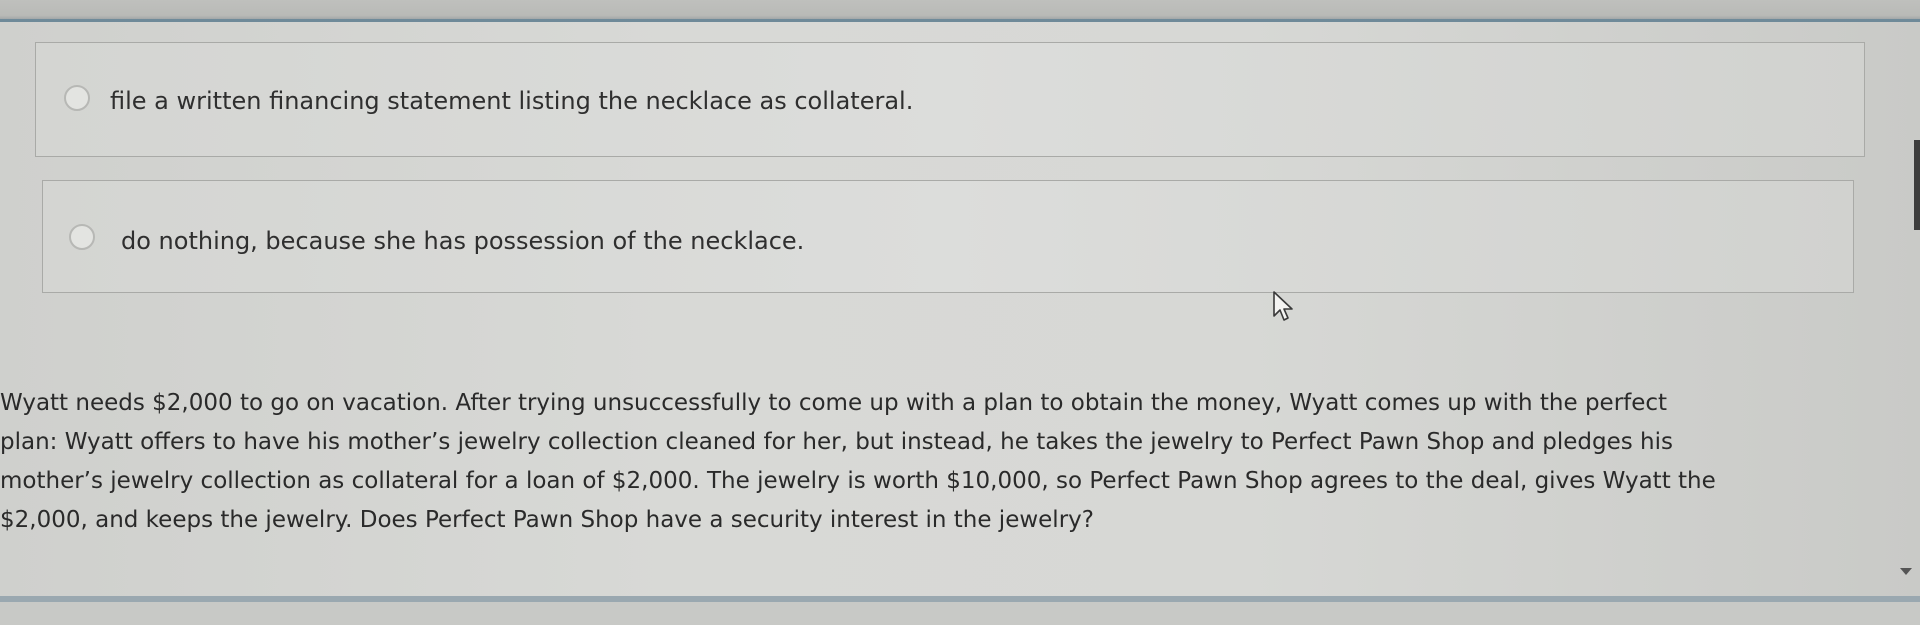 The height and width of the screenshot is (625, 1920). What do you see at coordinates (1906, 571) in the screenshot?
I see `chevron-down-icon` at bounding box center [1906, 571].